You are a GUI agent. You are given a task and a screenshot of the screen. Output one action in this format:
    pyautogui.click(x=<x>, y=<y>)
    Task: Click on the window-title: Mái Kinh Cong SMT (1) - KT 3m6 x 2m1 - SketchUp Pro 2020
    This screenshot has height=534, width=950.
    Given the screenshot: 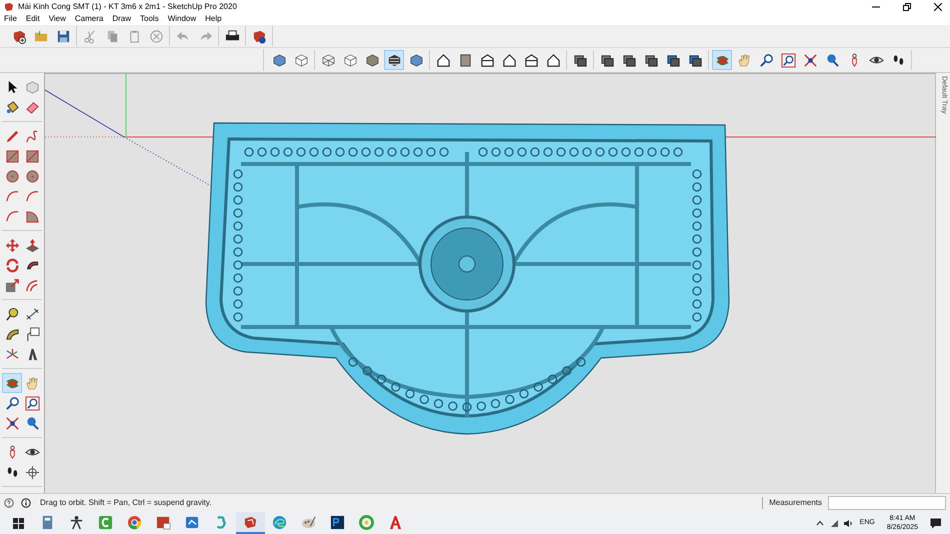 What is the action you would take?
    pyautogui.click(x=127, y=6)
    